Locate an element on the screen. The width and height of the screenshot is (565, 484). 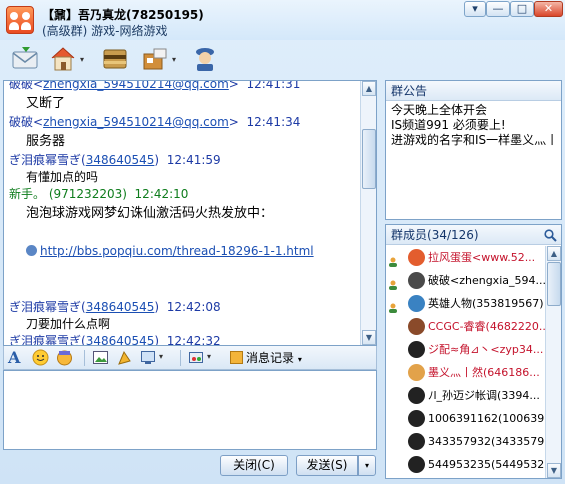
announcement-title: 群公告 is located at coordinates (473, 91).